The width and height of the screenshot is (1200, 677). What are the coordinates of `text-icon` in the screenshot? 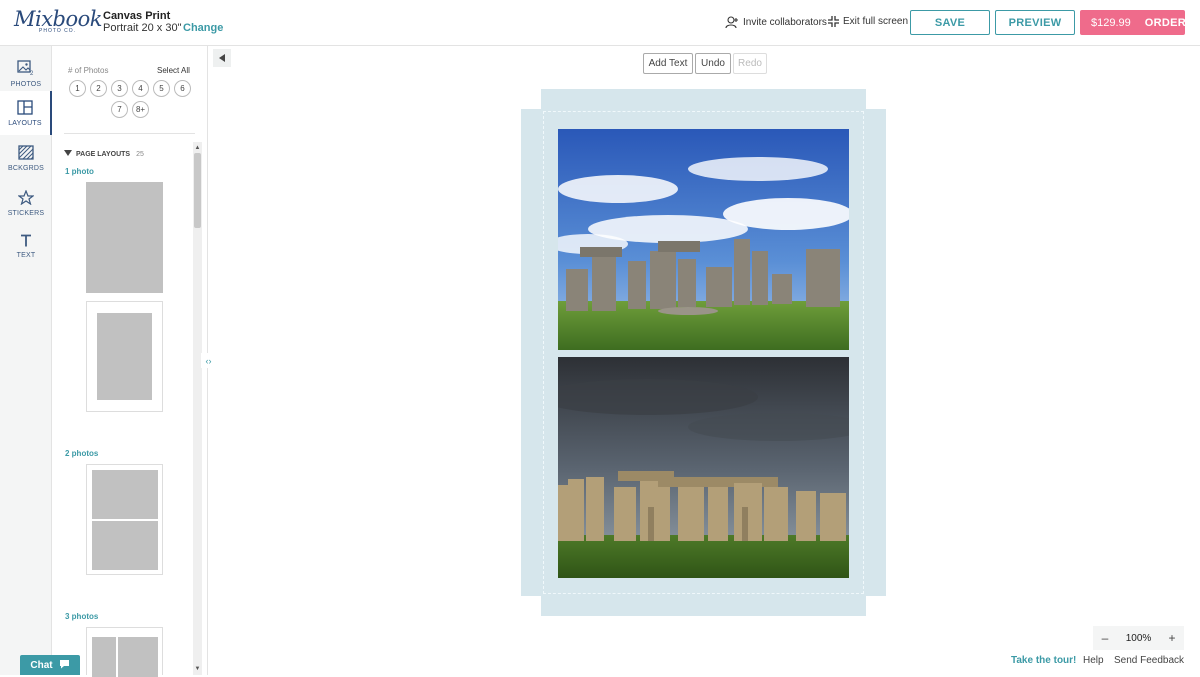 It's located at (26, 241).